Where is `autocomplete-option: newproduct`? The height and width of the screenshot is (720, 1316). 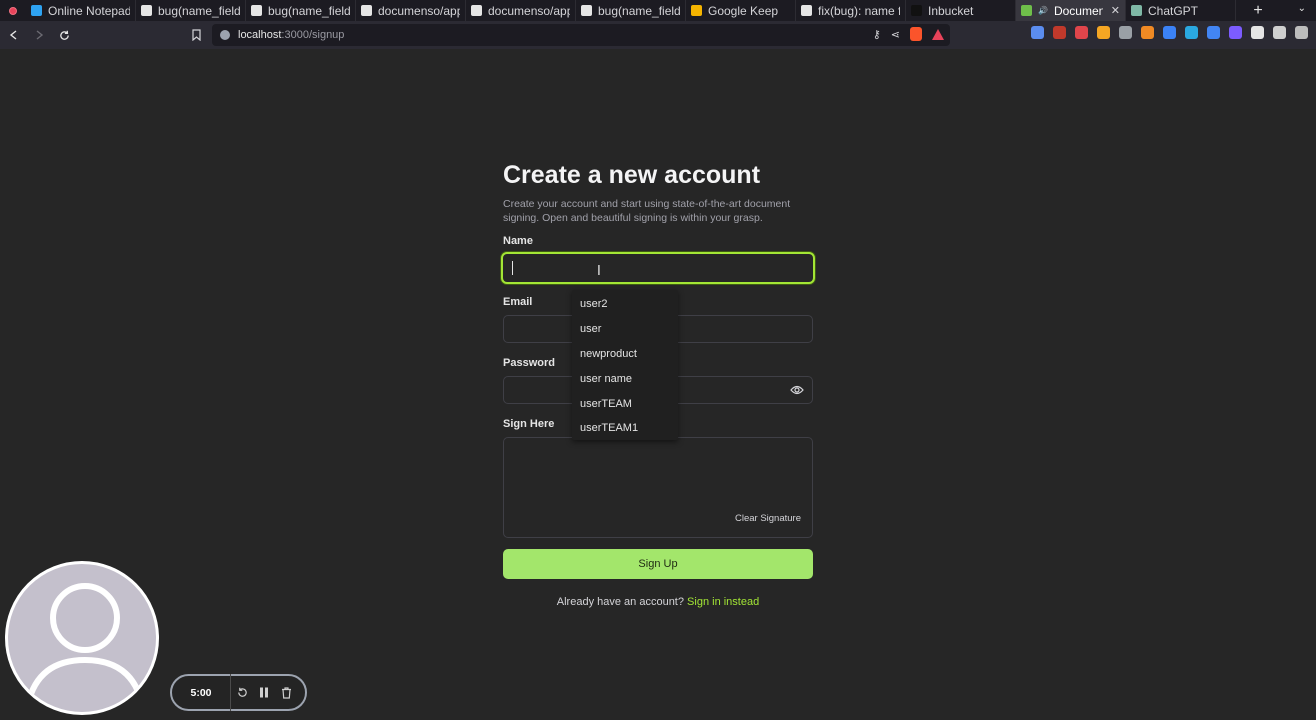 autocomplete-option: newproduct is located at coordinates (625, 354).